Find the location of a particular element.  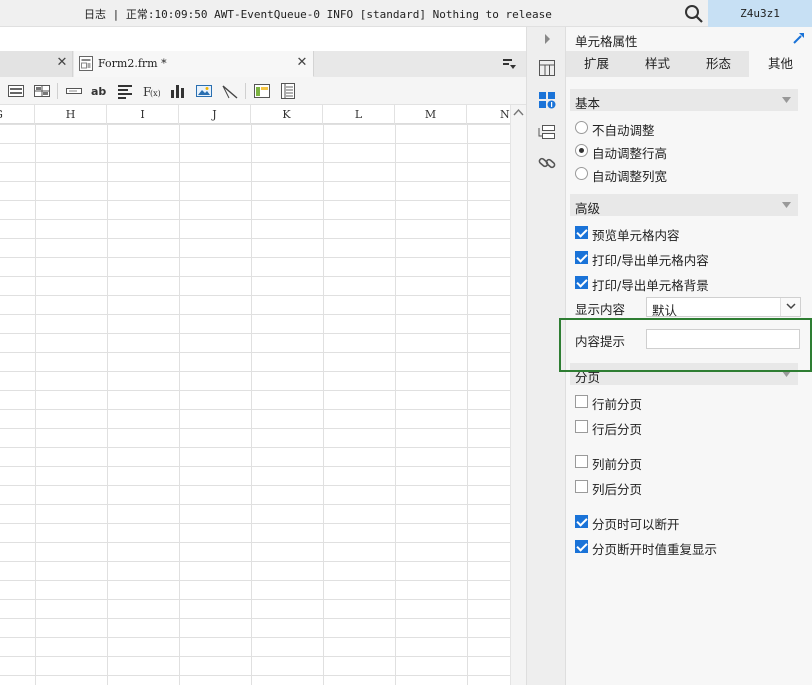

tab-form2: Form2.frm * ✕ is located at coordinates (194, 64).